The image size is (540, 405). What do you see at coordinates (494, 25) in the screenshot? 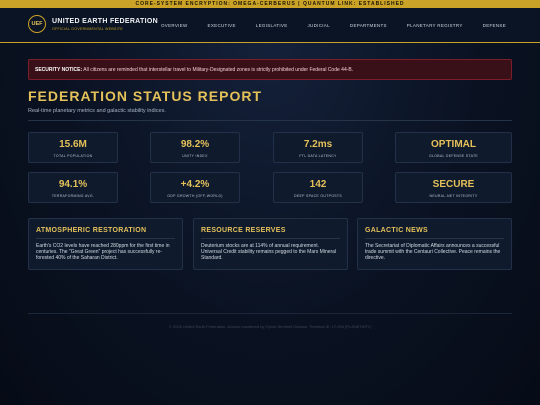
I see `nav-defense: DEFENSE` at bounding box center [494, 25].